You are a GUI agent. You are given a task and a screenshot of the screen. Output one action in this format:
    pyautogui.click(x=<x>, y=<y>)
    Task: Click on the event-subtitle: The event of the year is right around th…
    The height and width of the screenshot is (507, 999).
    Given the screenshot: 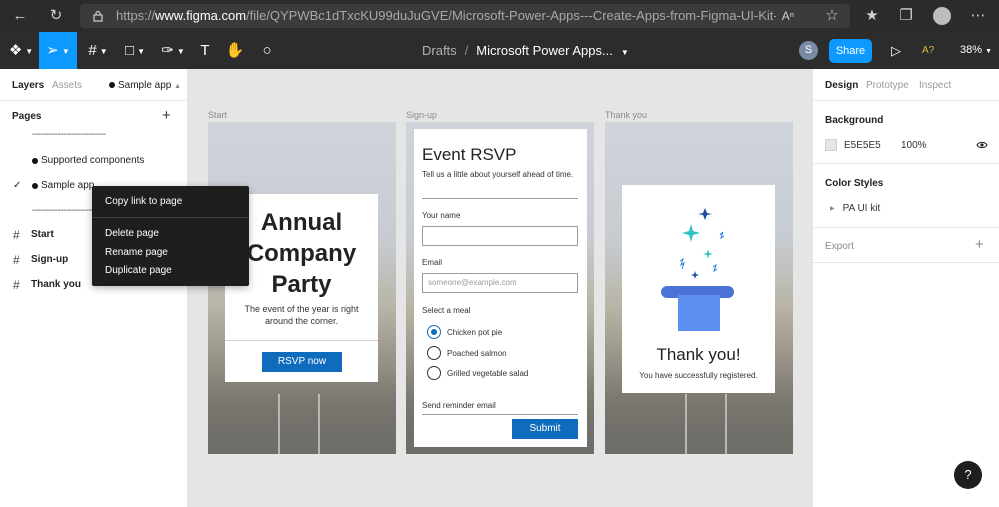 What is the action you would take?
    pyautogui.click(x=301, y=315)
    